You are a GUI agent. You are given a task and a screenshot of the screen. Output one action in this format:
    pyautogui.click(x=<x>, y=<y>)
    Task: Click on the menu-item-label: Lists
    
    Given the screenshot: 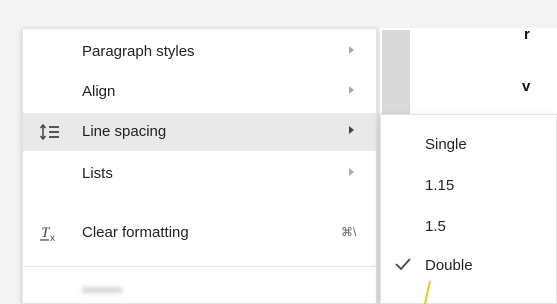 What is the action you would take?
    pyautogui.click(x=97, y=173)
    